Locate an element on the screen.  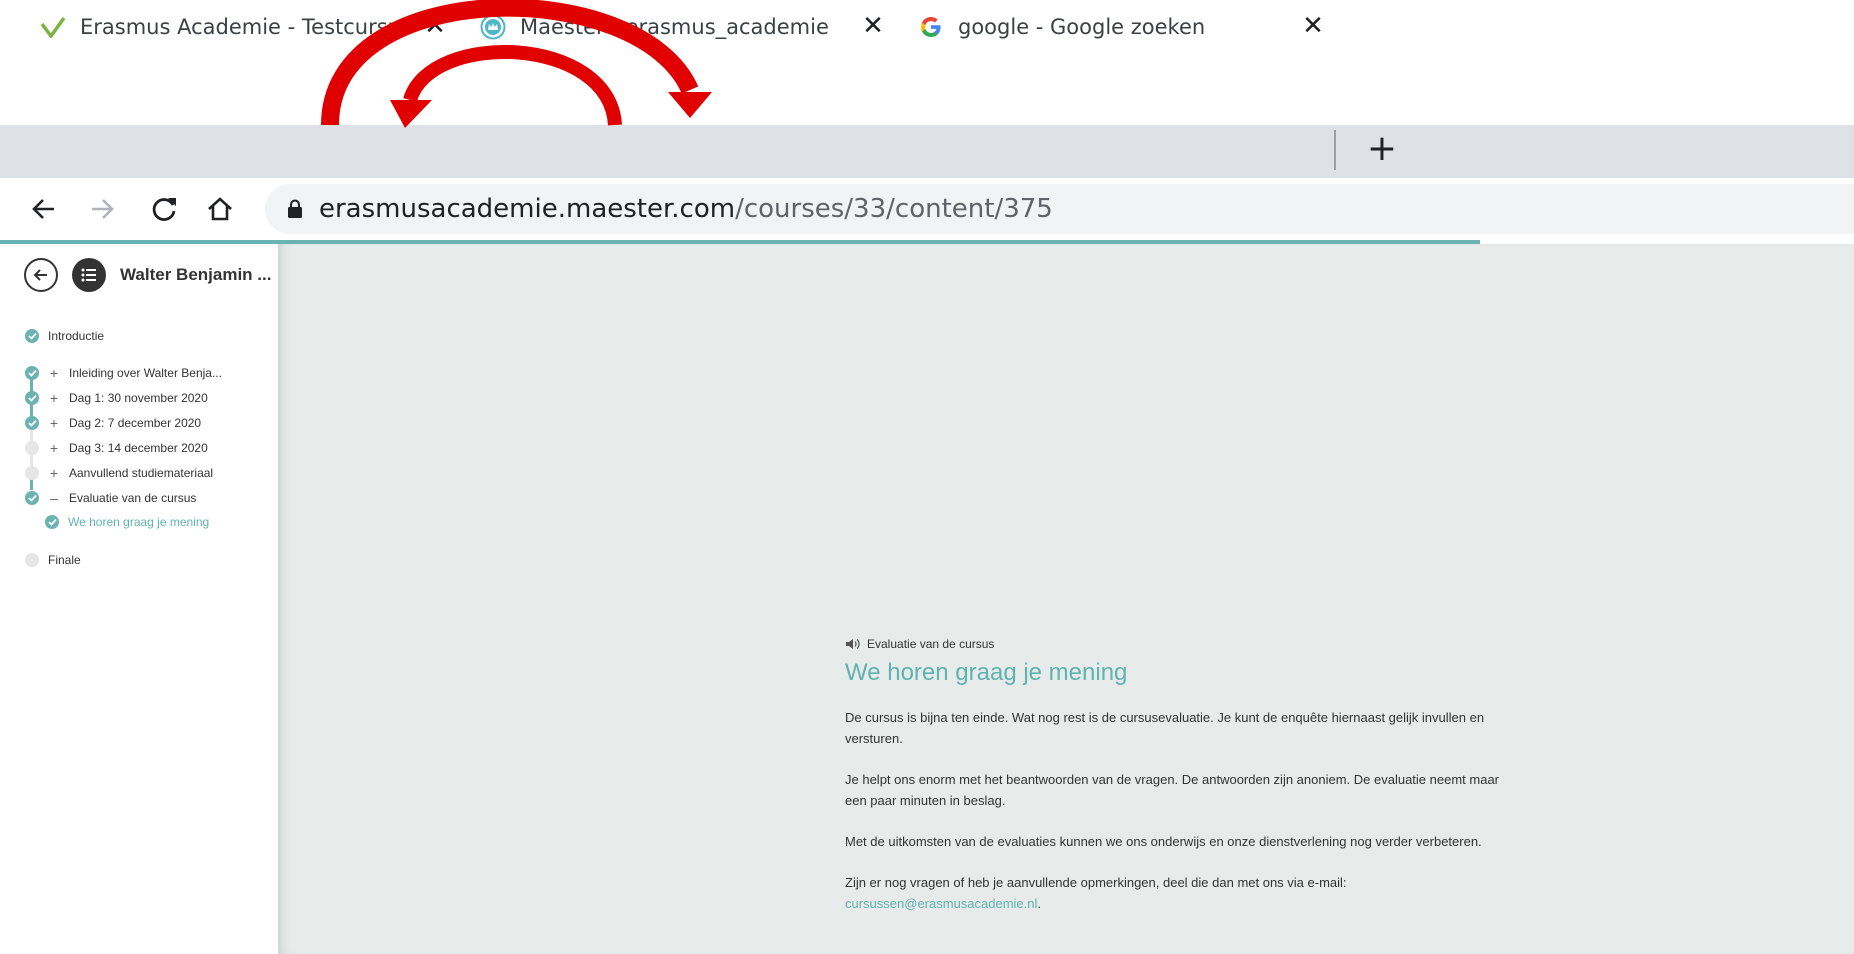
tab-erasmus-academie: Erasmus Academie - Testcursus ✕ is located at coordinates (250, 26).